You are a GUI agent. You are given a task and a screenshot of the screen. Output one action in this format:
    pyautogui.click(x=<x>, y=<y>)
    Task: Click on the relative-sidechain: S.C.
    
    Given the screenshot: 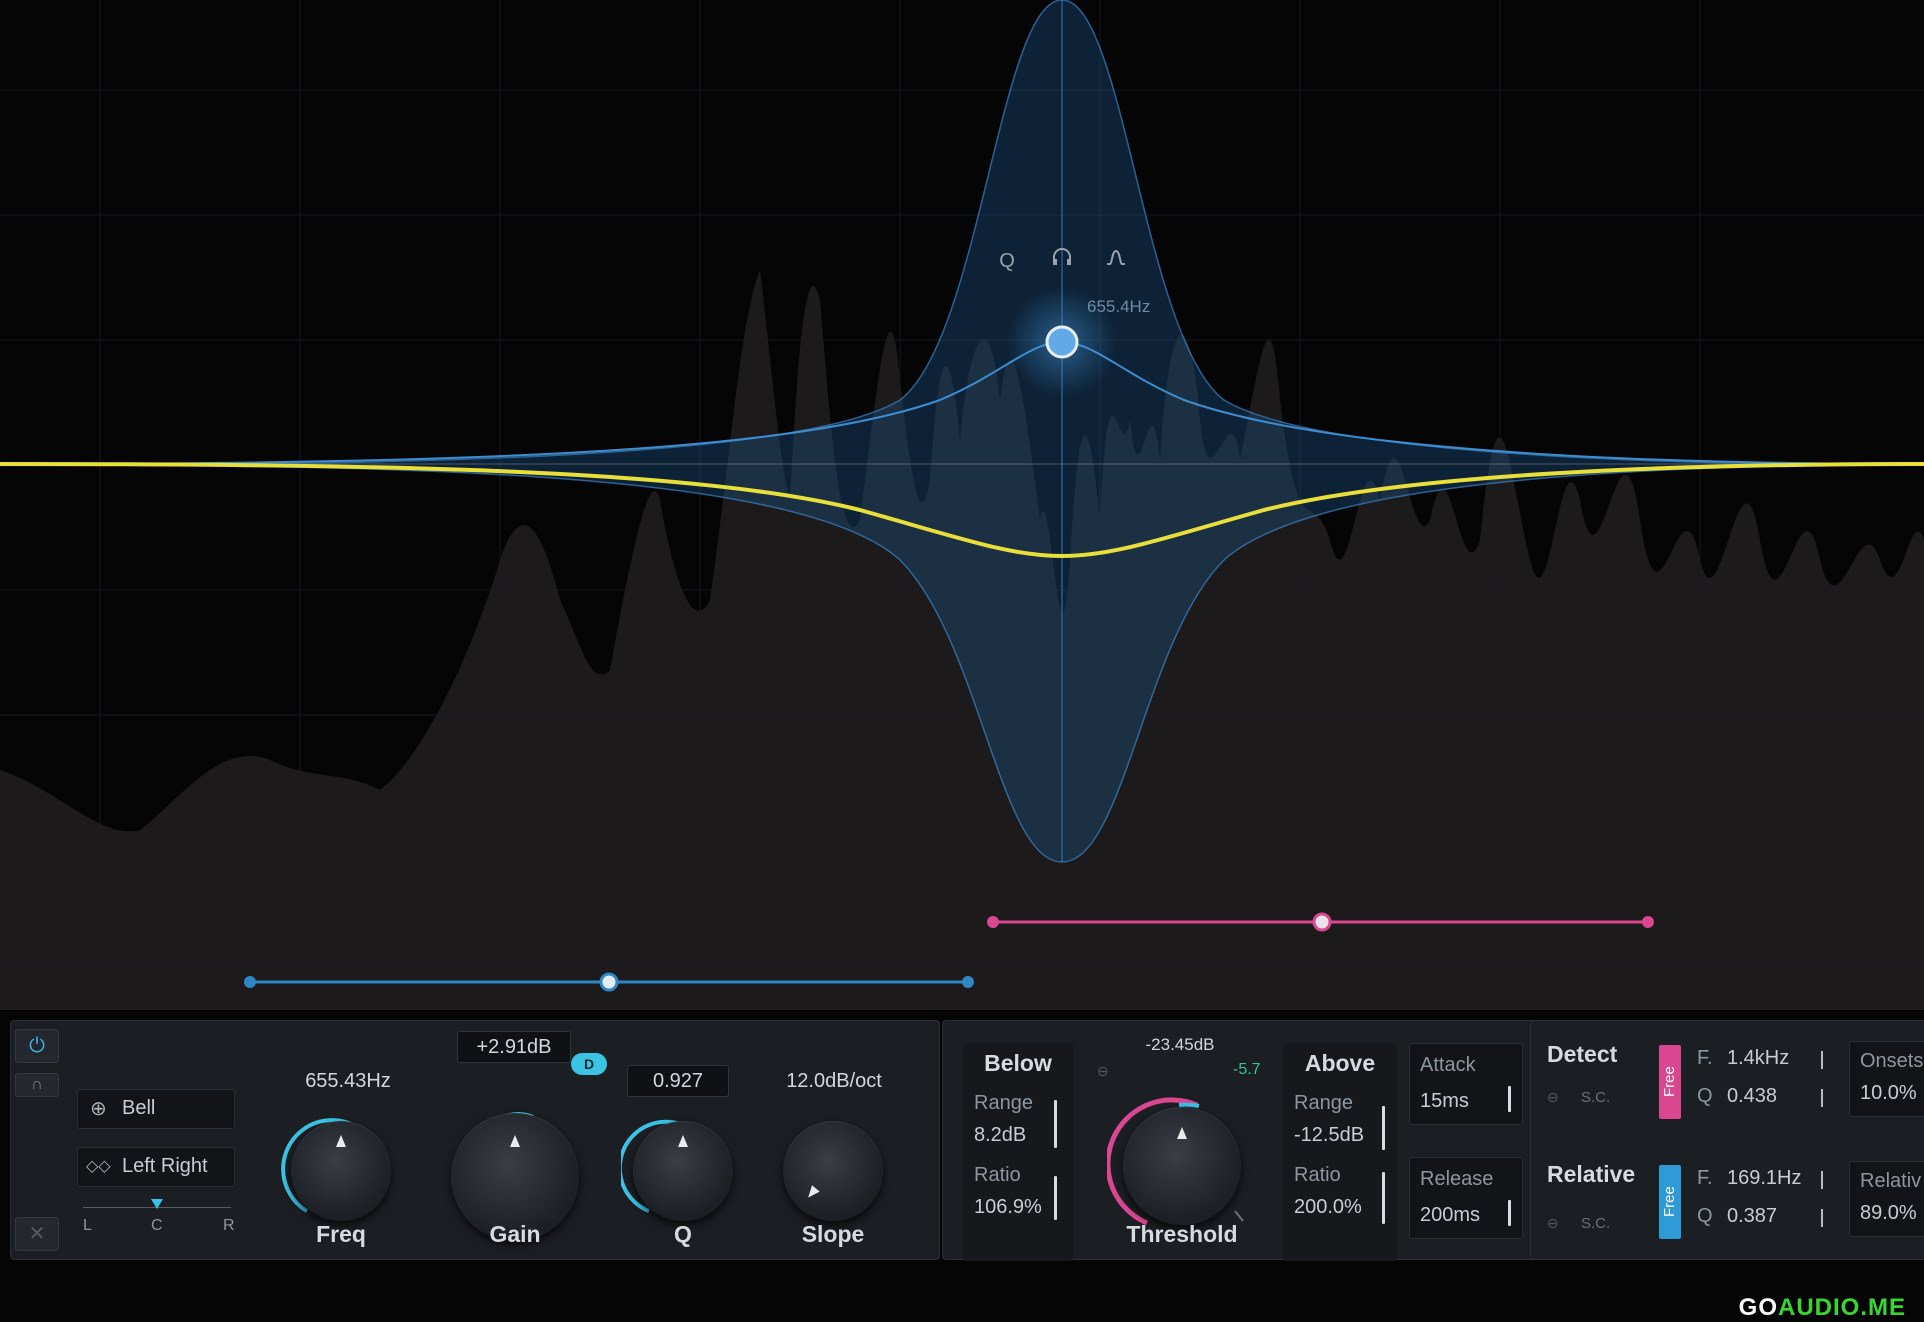 What is the action you would take?
    pyautogui.click(x=1595, y=1223)
    